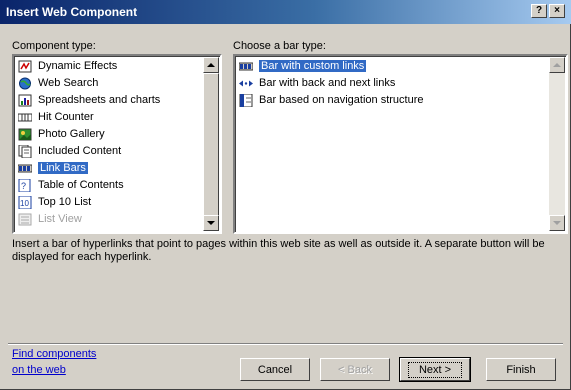 This screenshot has height=390, width=571. I want to click on included-content-icon, so click(25, 151).